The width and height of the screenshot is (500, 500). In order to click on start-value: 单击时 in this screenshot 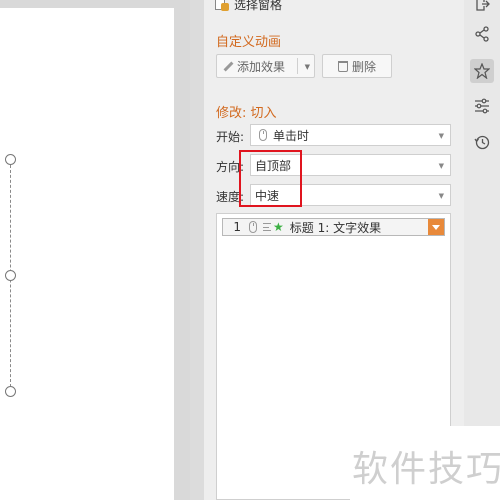, I will do `click(291, 135)`.